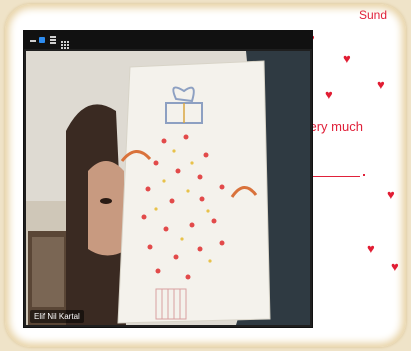 The height and width of the screenshot is (351, 411). Describe the element at coordinates (57, 316) in the screenshot. I see `participant-name-label: Elif Nil Kartal` at that location.